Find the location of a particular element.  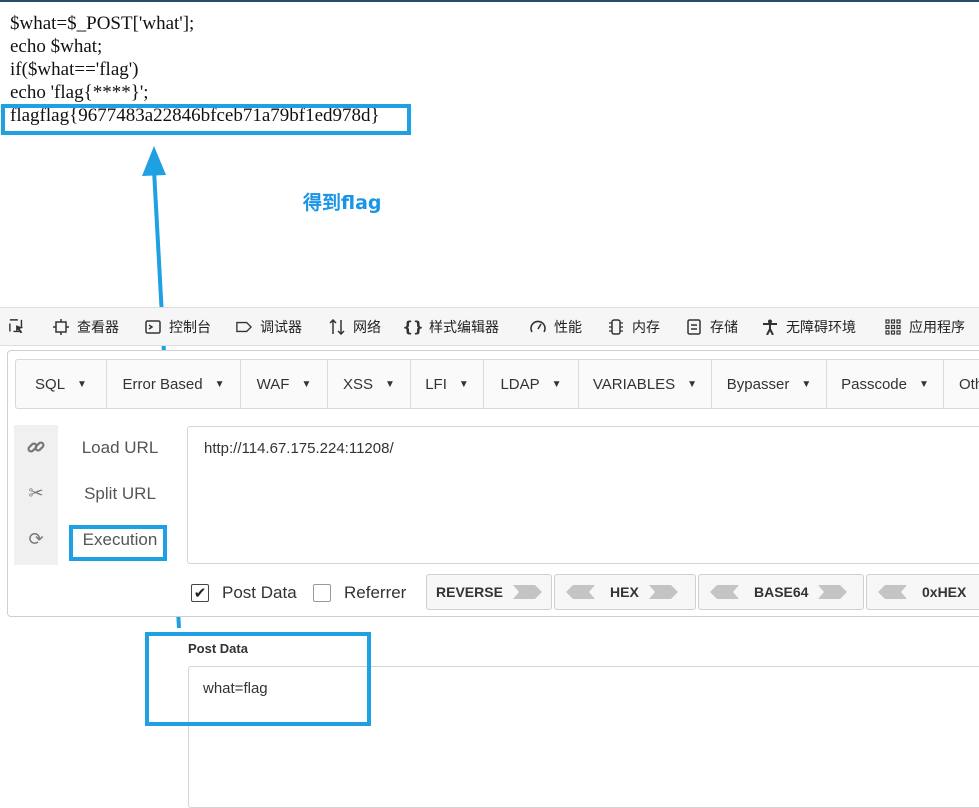

load-url-button: Load URL is located at coordinates (120, 448).